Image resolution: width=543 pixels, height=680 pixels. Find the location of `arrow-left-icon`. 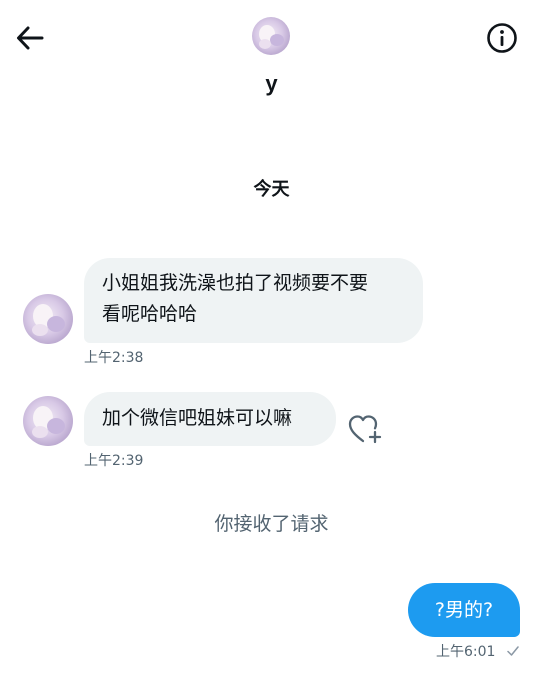

arrow-left-icon is located at coordinates (30, 38).